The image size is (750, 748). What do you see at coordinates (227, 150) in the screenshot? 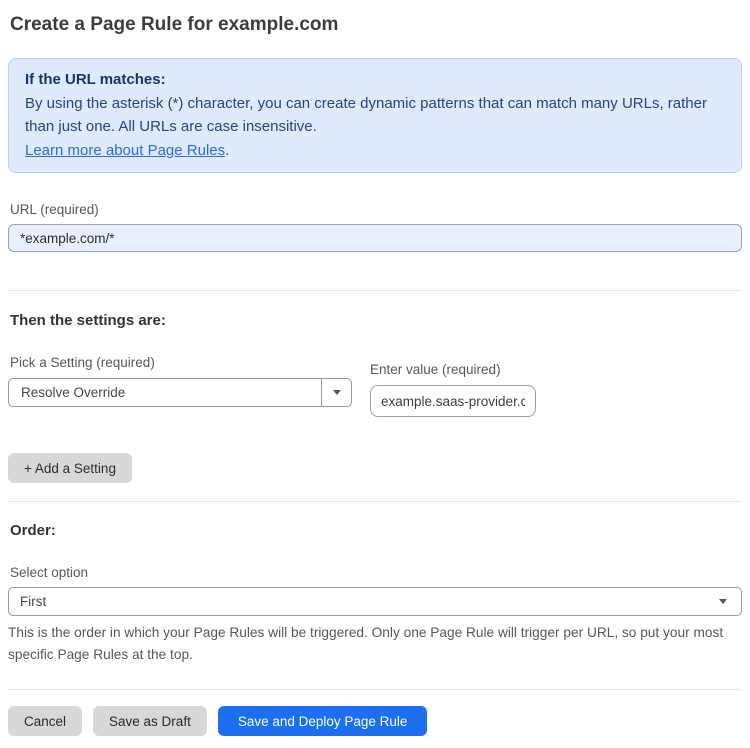
I see `link-suffix: .` at bounding box center [227, 150].